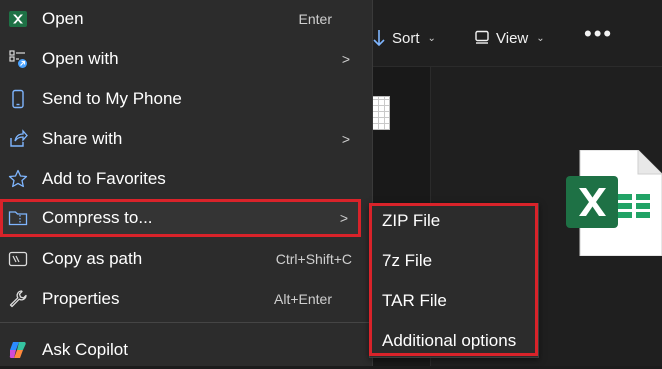 The image size is (662, 369). What do you see at coordinates (482, 38) in the screenshot?
I see `view-icon` at bounding box center [482, 38].